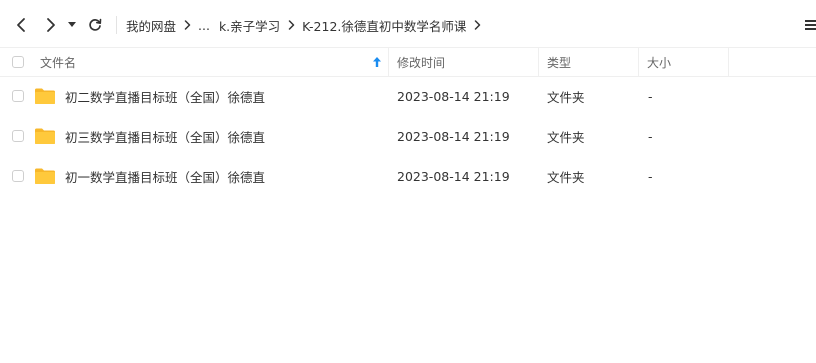  What do you see at coordinates (810, 24) in the screenshot?
I see `list-menu-icon` at bounding box center [810, 24].